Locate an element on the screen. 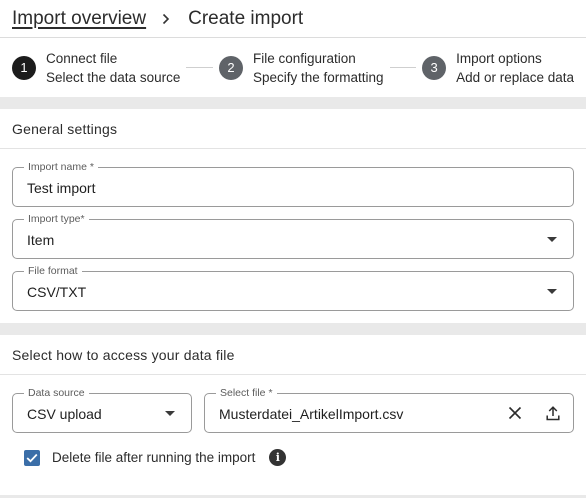  data-source-value: CSV upload is located at coordinates (64, 414).